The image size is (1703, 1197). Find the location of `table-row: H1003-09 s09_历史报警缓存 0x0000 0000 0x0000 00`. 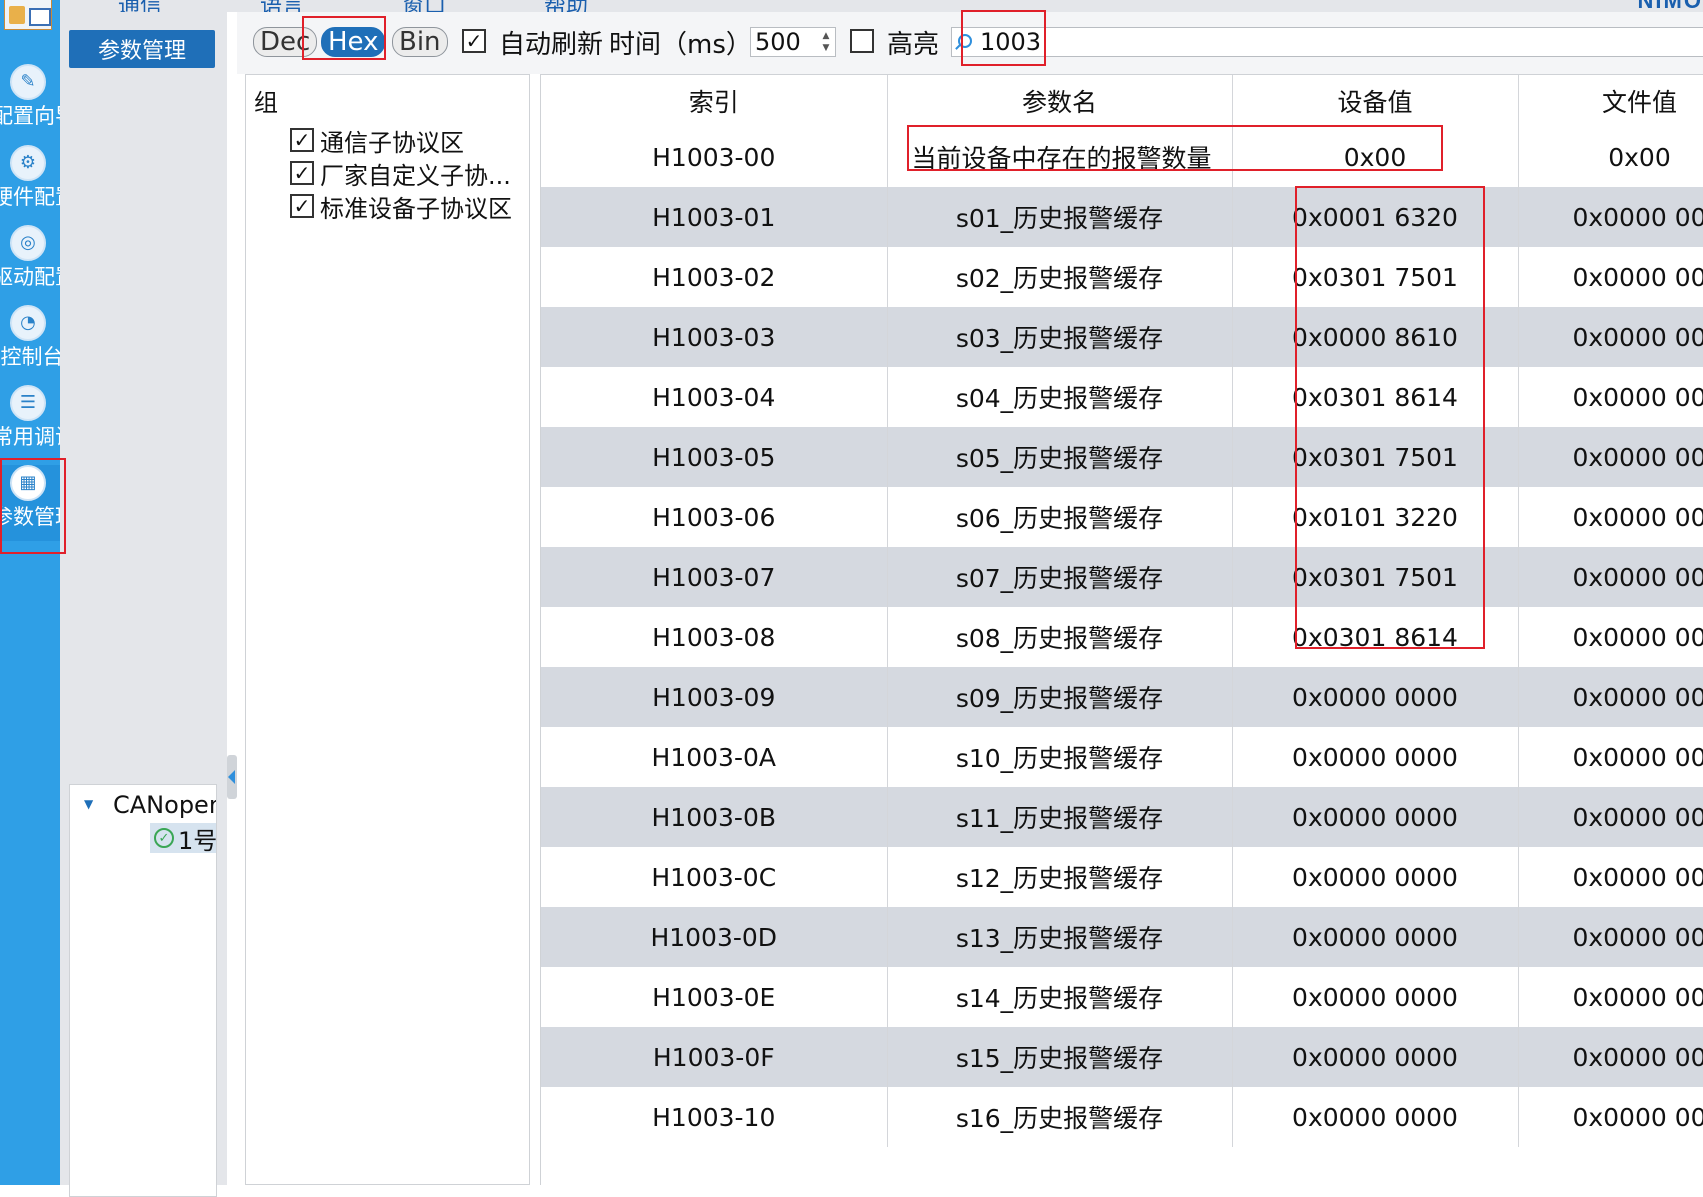

table-row: H1003-09 s09_历史报警缓存 0x0000 0000 0x0000 00 is located at coordinates (1122, 697).